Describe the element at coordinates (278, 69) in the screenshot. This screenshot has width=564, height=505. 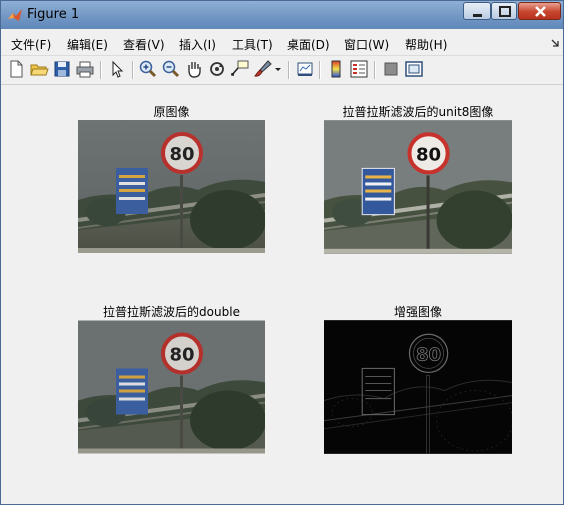
I see `brush-dropdown-icon` at that location.